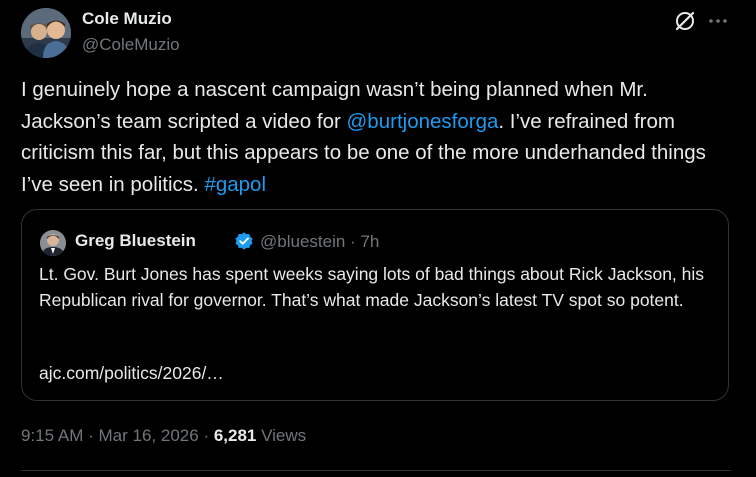 The height and width of the screenshot is (477, 756). Describe the element at coordinates (244, 241) in the screenshot. I see `verified-badge-icon` at that location.